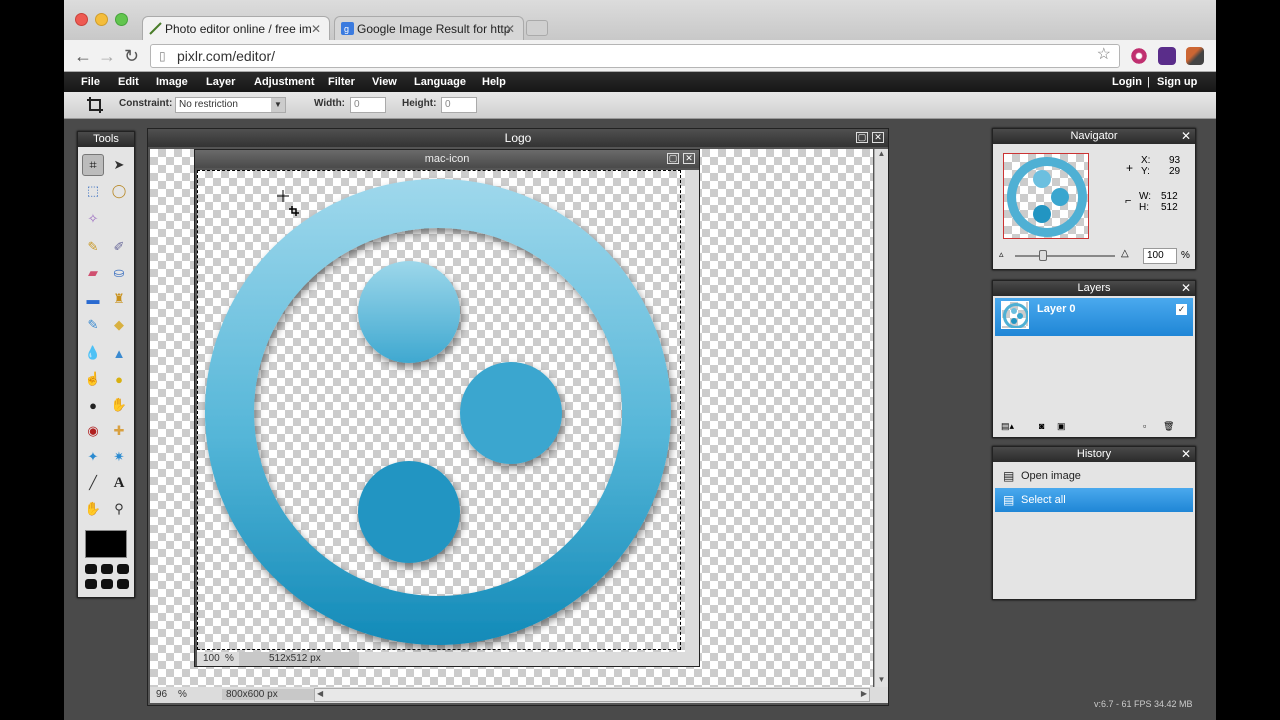 The height and width of the screenshot is (720, 1280). What do you see at coordinates (146, 103) in the screenshot?
I see `constraint-label: Constraint:` at bounding box center [146, 103].